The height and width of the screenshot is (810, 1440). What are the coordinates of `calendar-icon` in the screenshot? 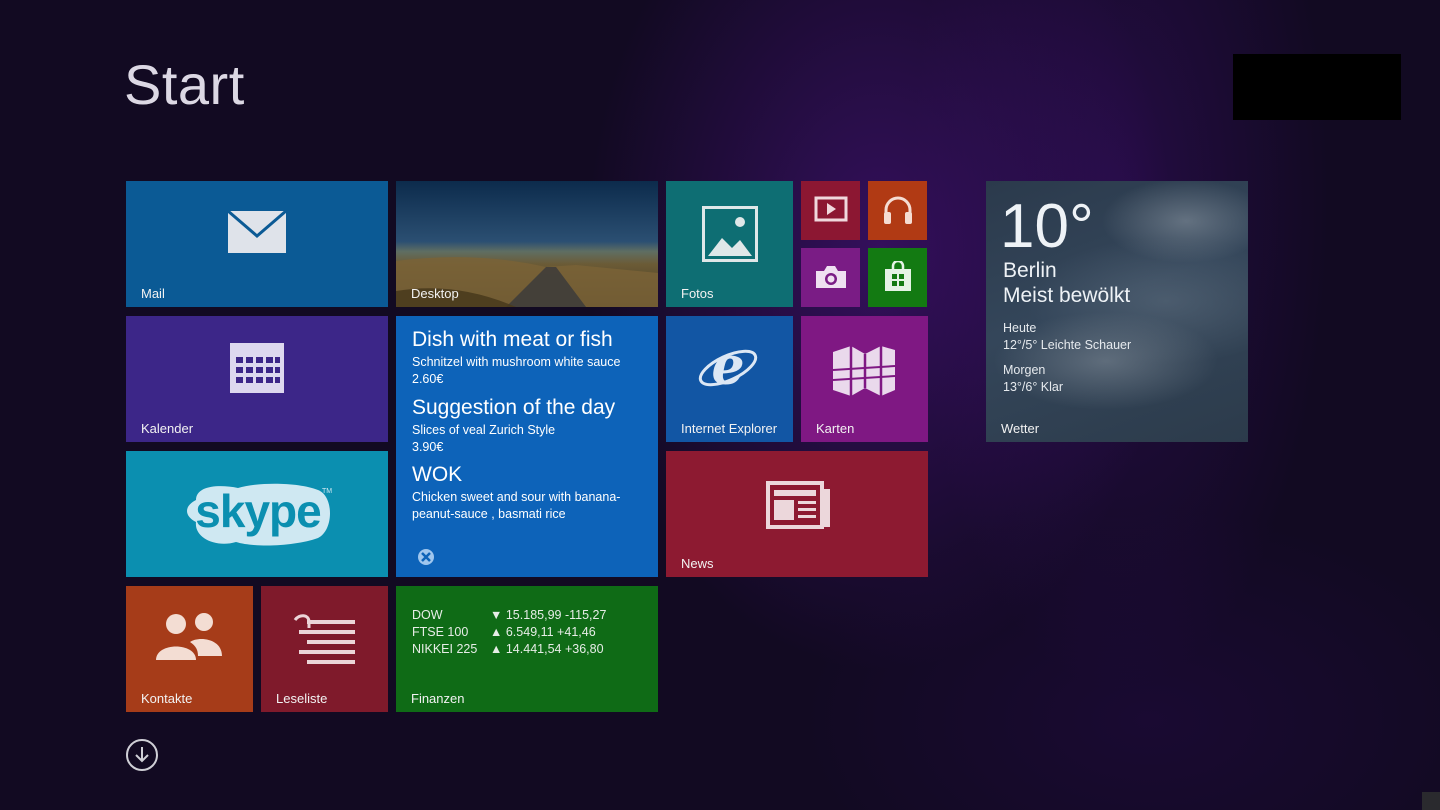 It's located at (257, 368).